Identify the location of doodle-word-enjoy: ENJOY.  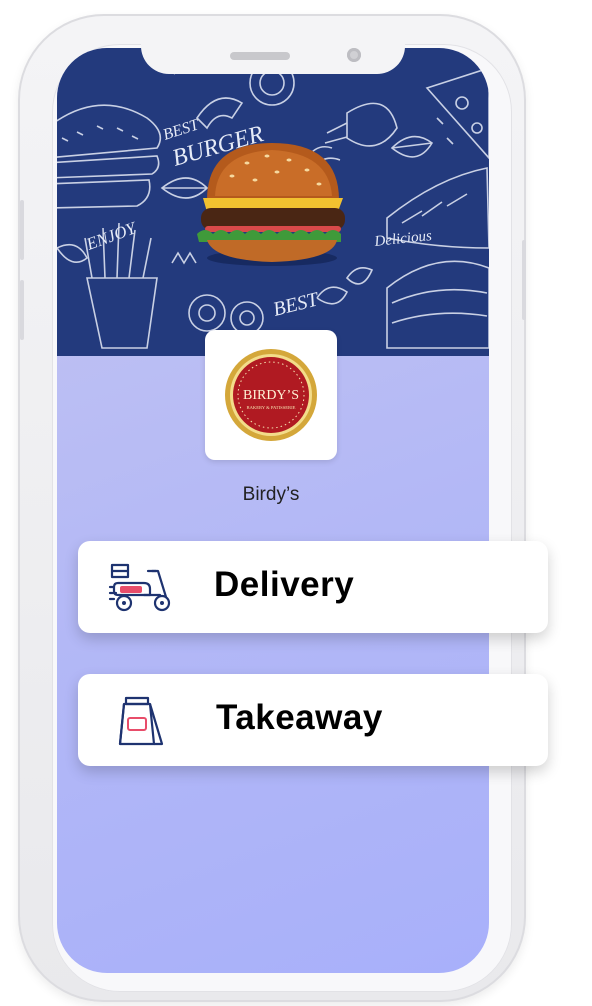
(111, 236).